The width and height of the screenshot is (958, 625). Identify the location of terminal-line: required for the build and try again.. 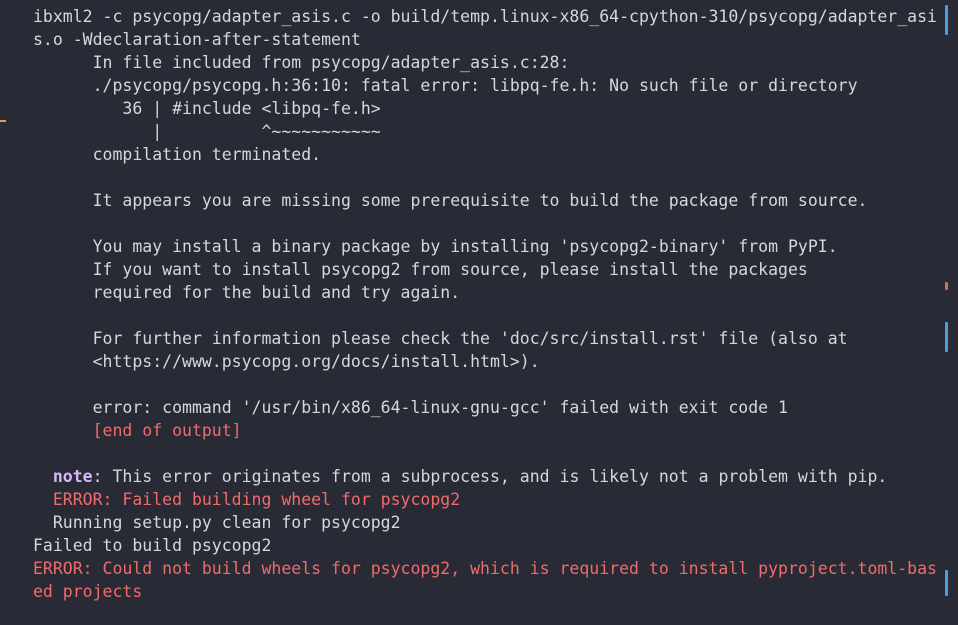
(247, 292).